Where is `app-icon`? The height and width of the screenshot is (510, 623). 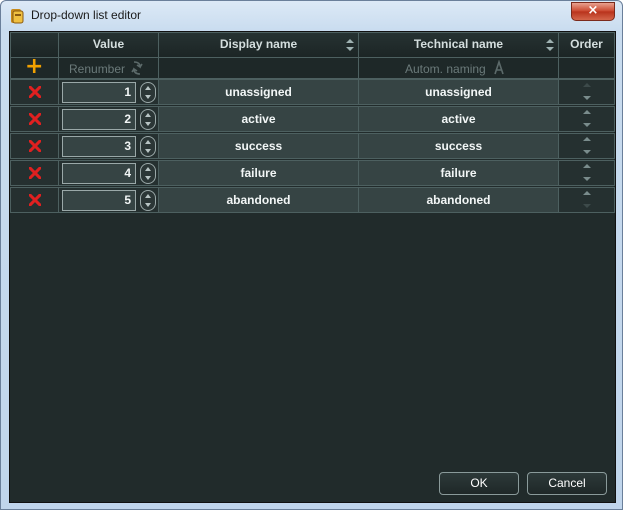
app-icon is located at coordinates (17, 16).